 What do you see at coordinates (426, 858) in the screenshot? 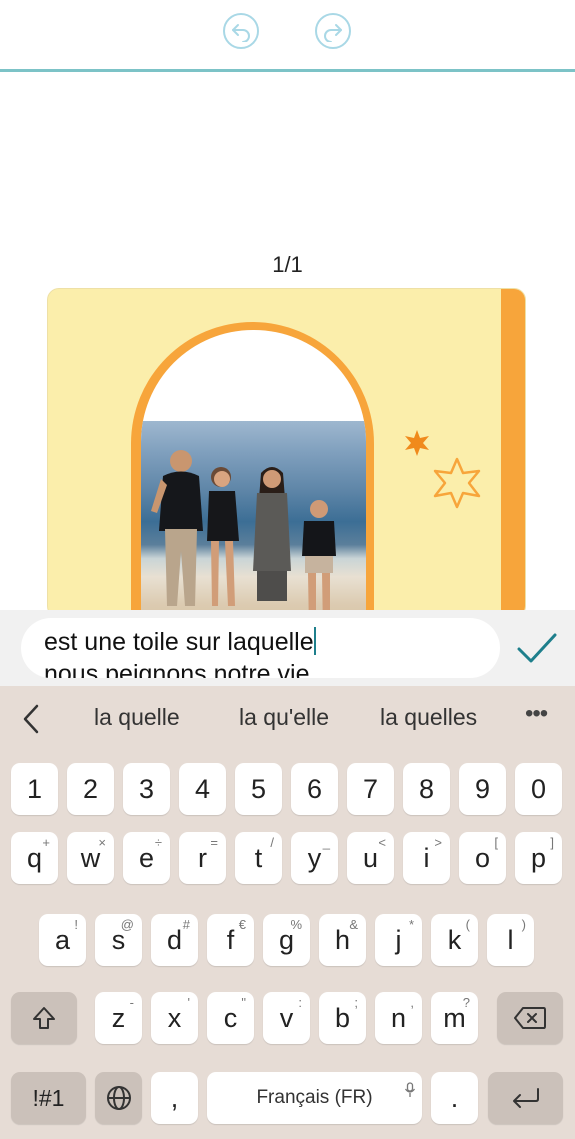
I see `key-i: > i` at bounding box center [426, 858].